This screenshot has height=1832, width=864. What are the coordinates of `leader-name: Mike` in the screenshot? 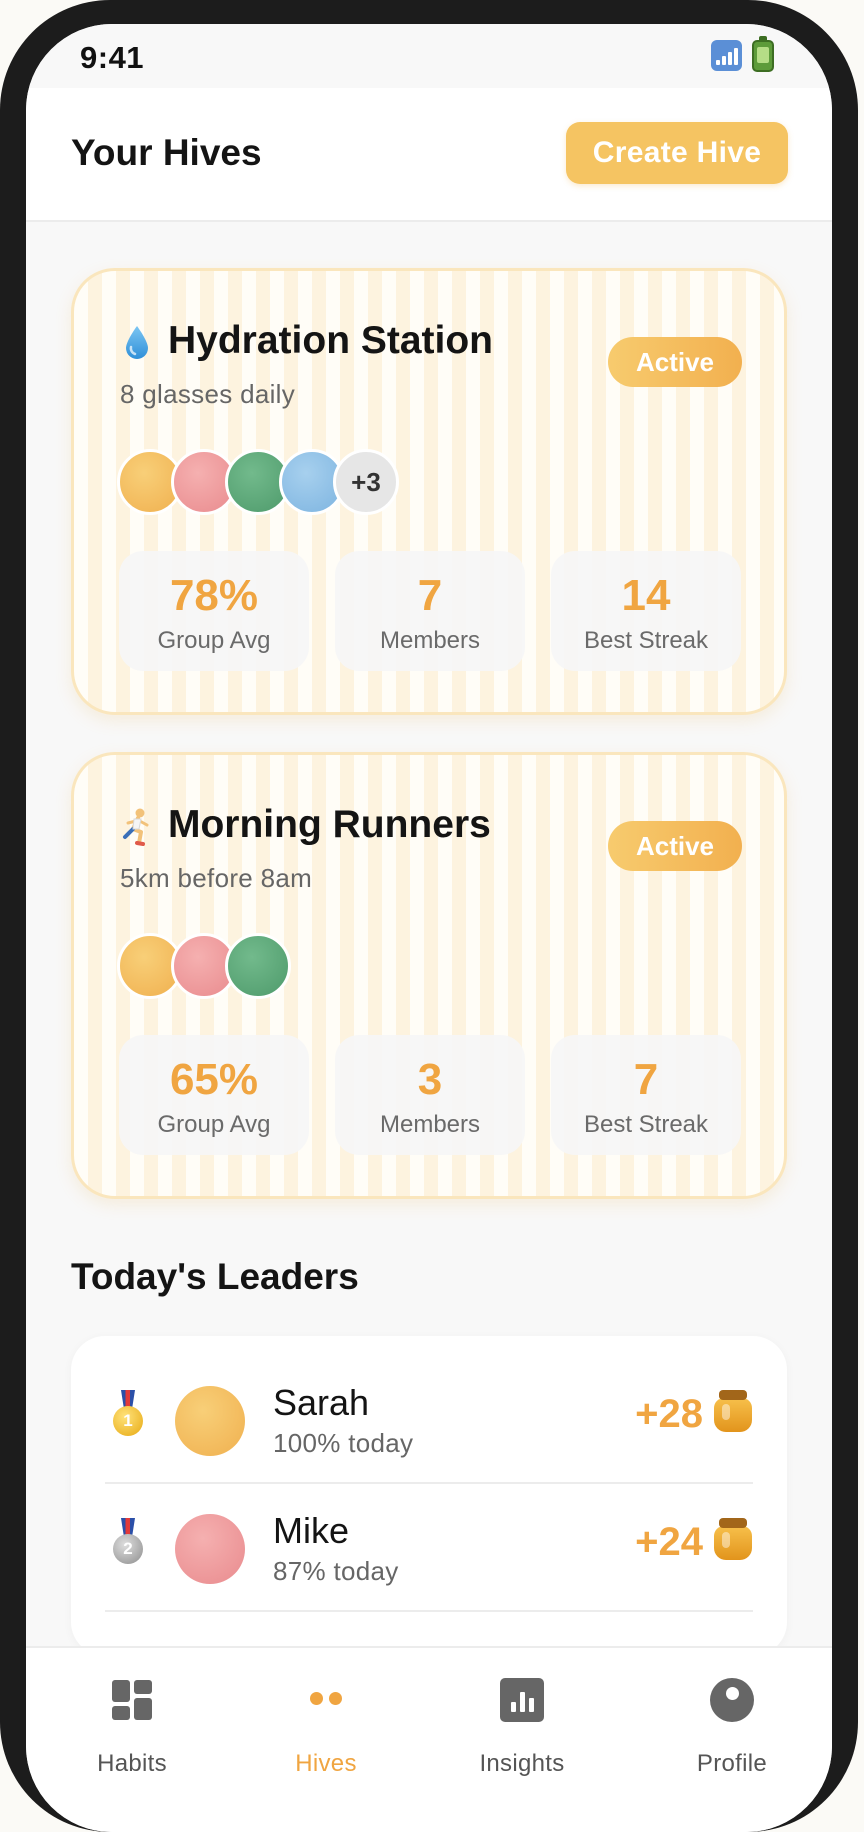 It's located at (311, 1530).